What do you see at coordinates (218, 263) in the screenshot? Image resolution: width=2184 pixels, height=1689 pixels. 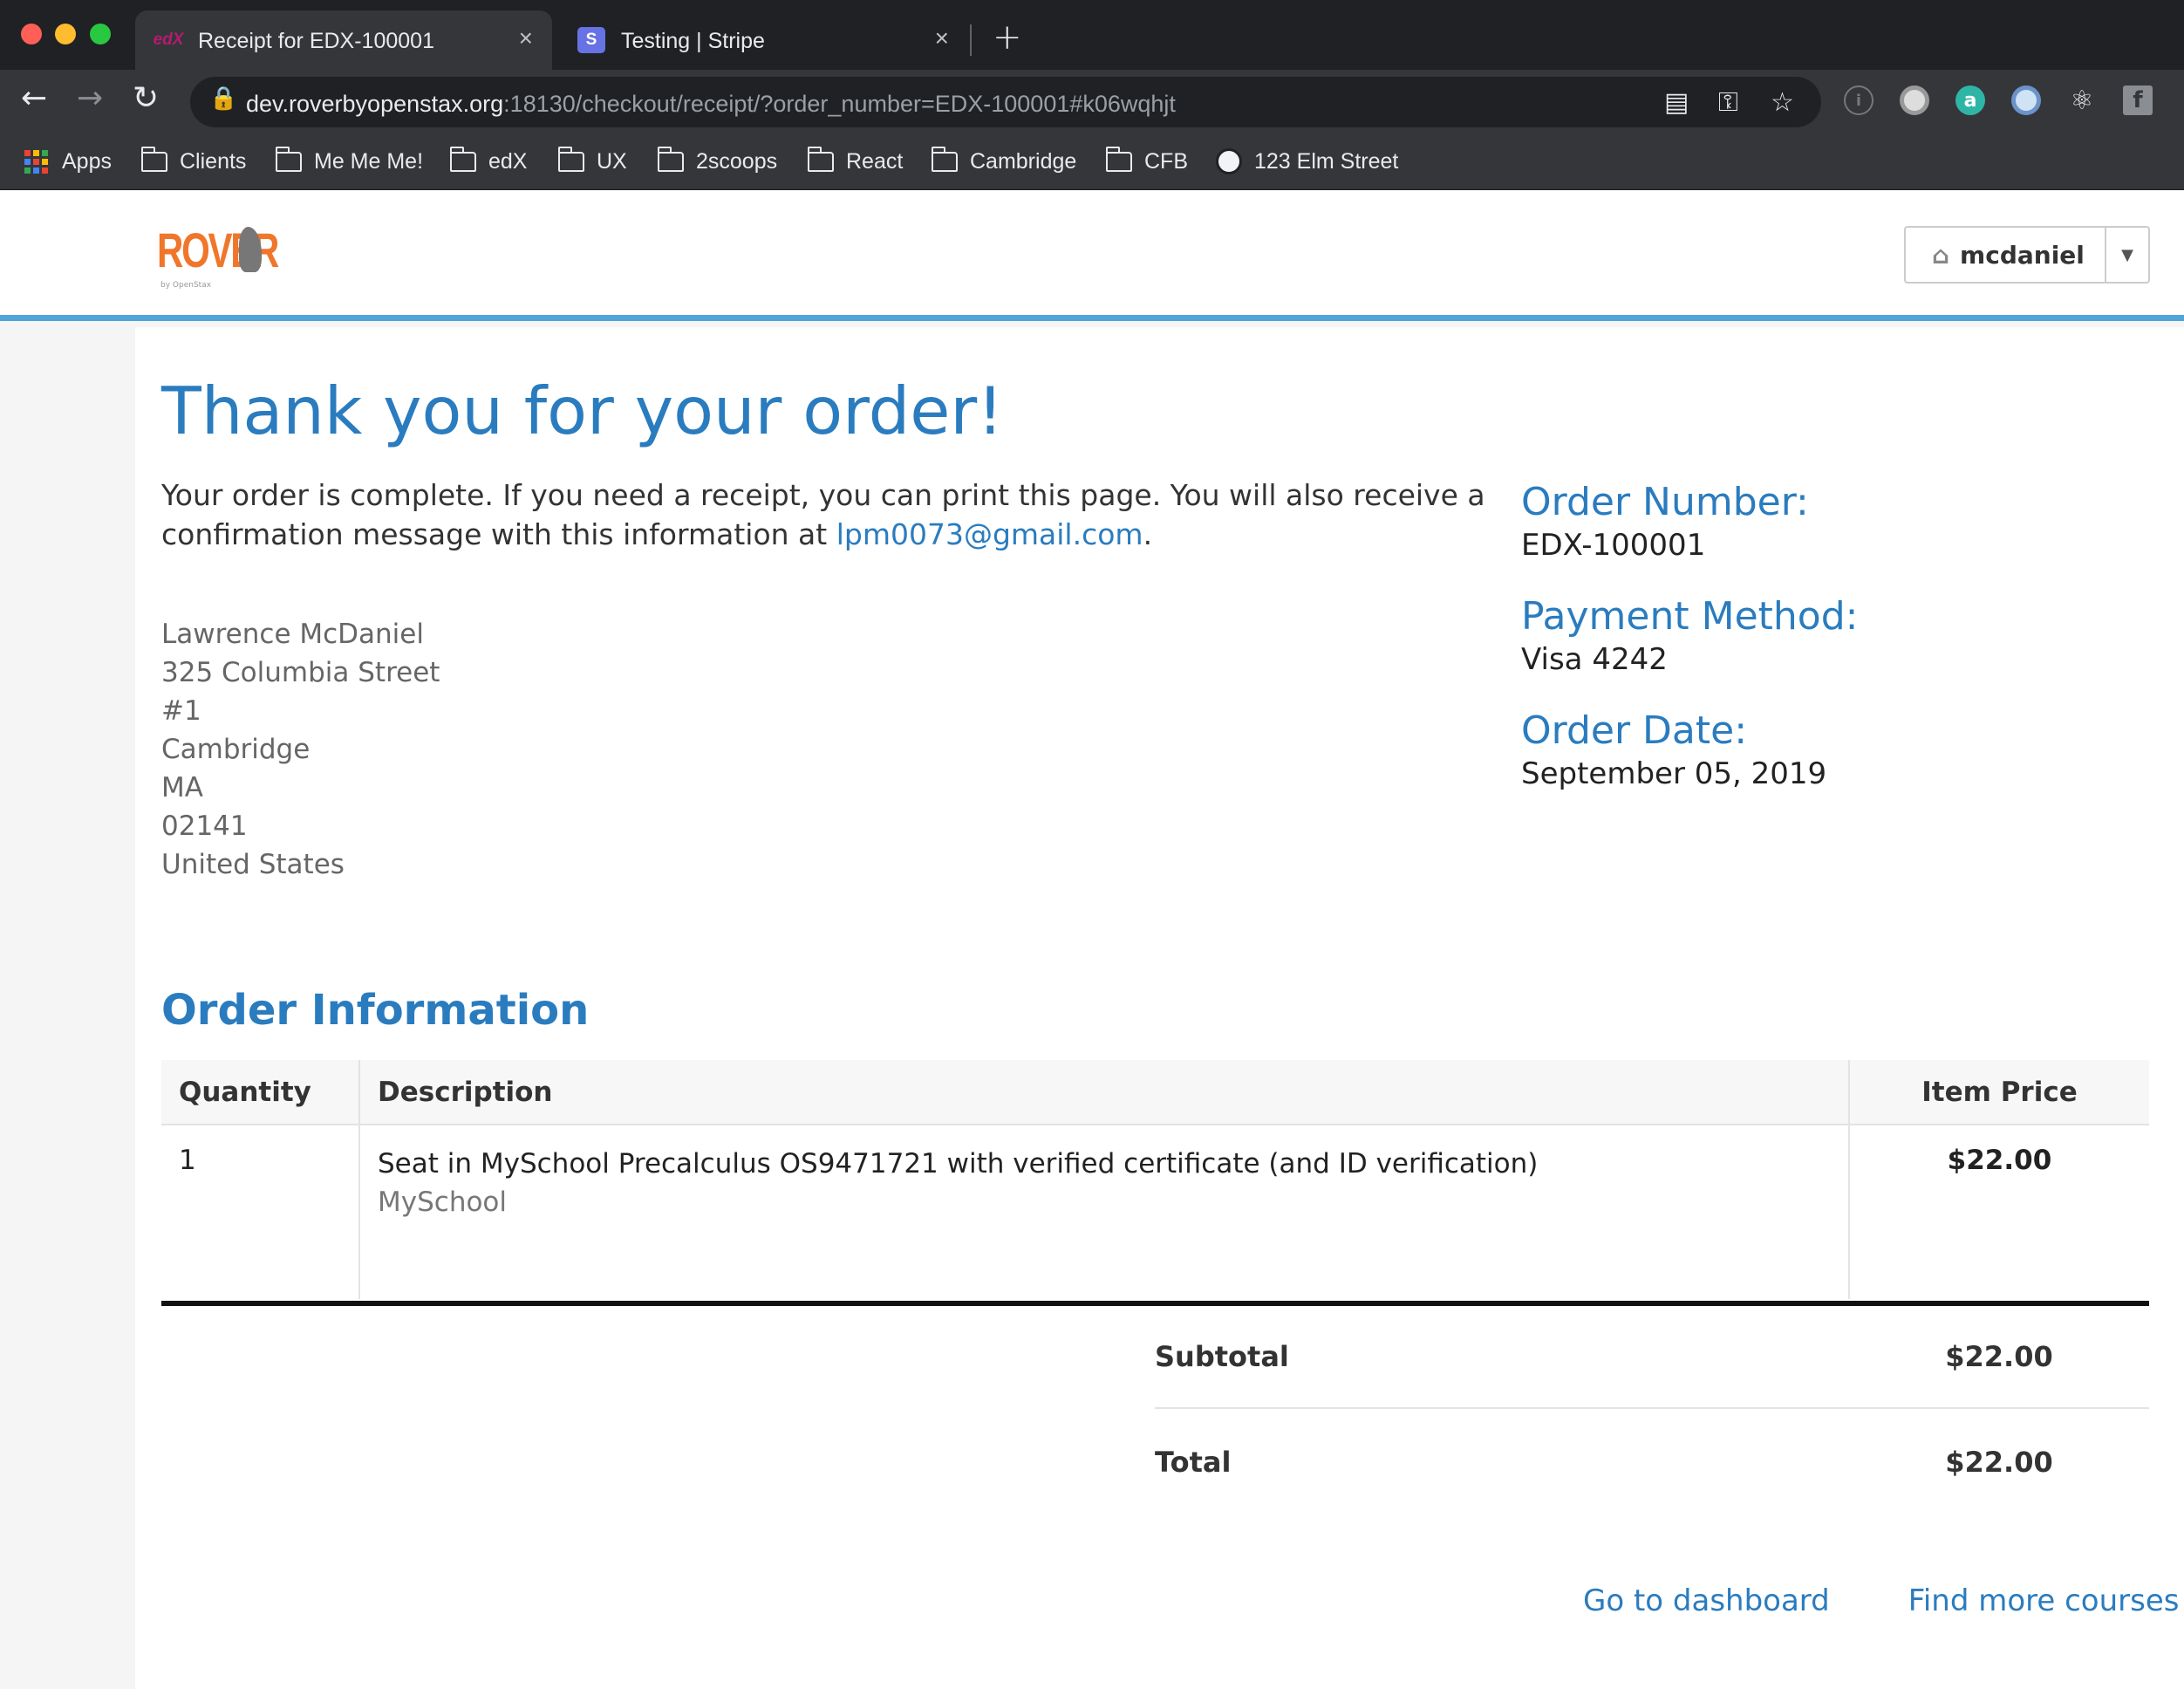 I see `rover-logo: ROVER by OpenStax` at bounding box center [218, 263].